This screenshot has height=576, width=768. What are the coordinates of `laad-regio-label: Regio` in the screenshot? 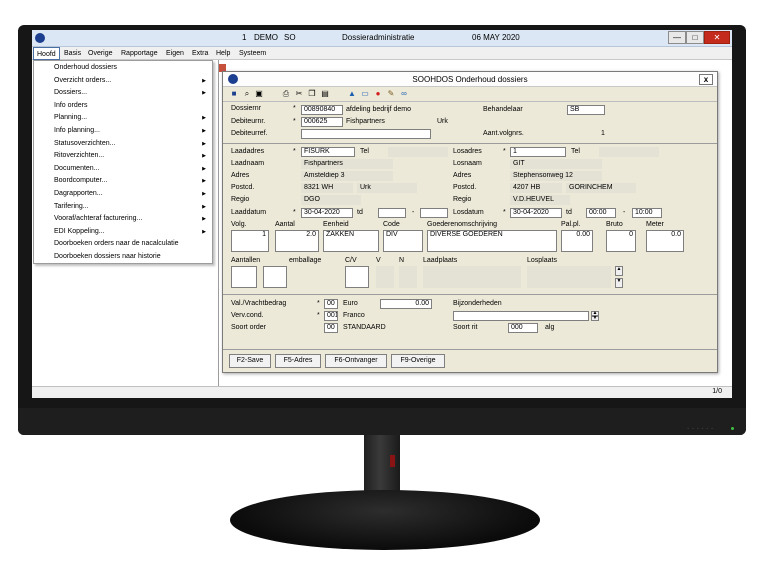 It's located at (240, 199).